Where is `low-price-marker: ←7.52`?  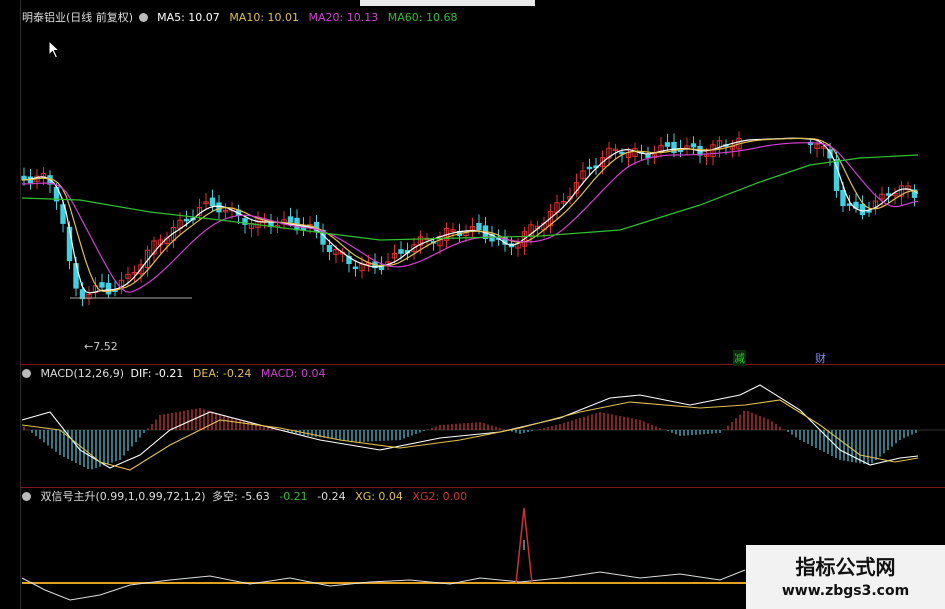 low-price-marker: ←7.52 is located at coordinates (101, 346).